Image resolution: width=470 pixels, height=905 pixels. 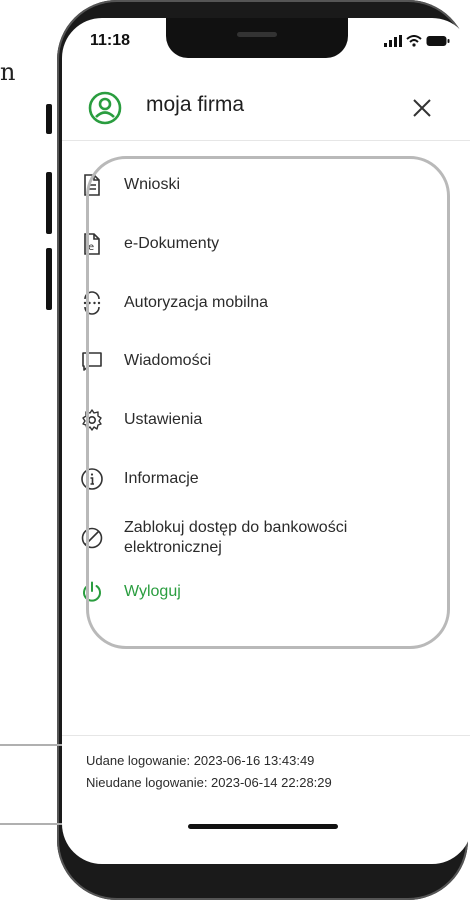 I want to click on menu-header: moja firma, so click(x=266, y=110).